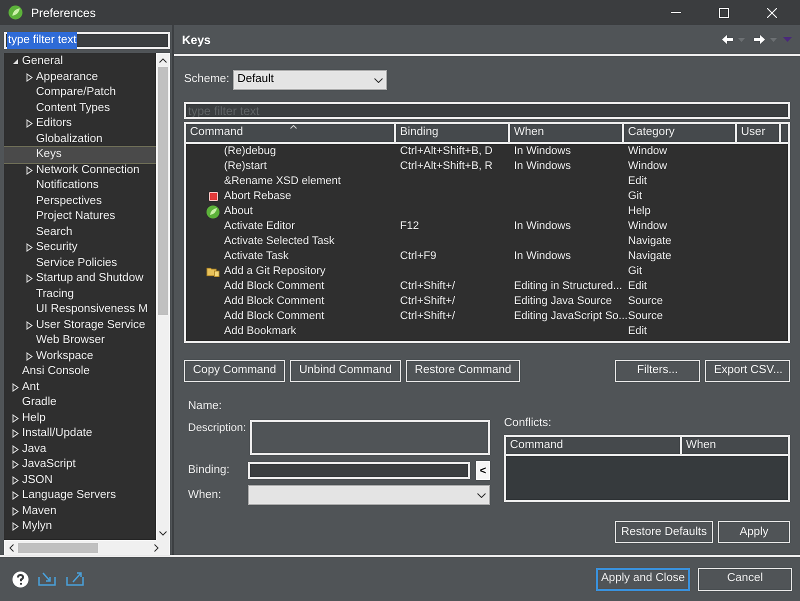  Describe the element at coordinates (245, 166) in the screenshot. I see `command-cell-text: (Re)start` at that location.